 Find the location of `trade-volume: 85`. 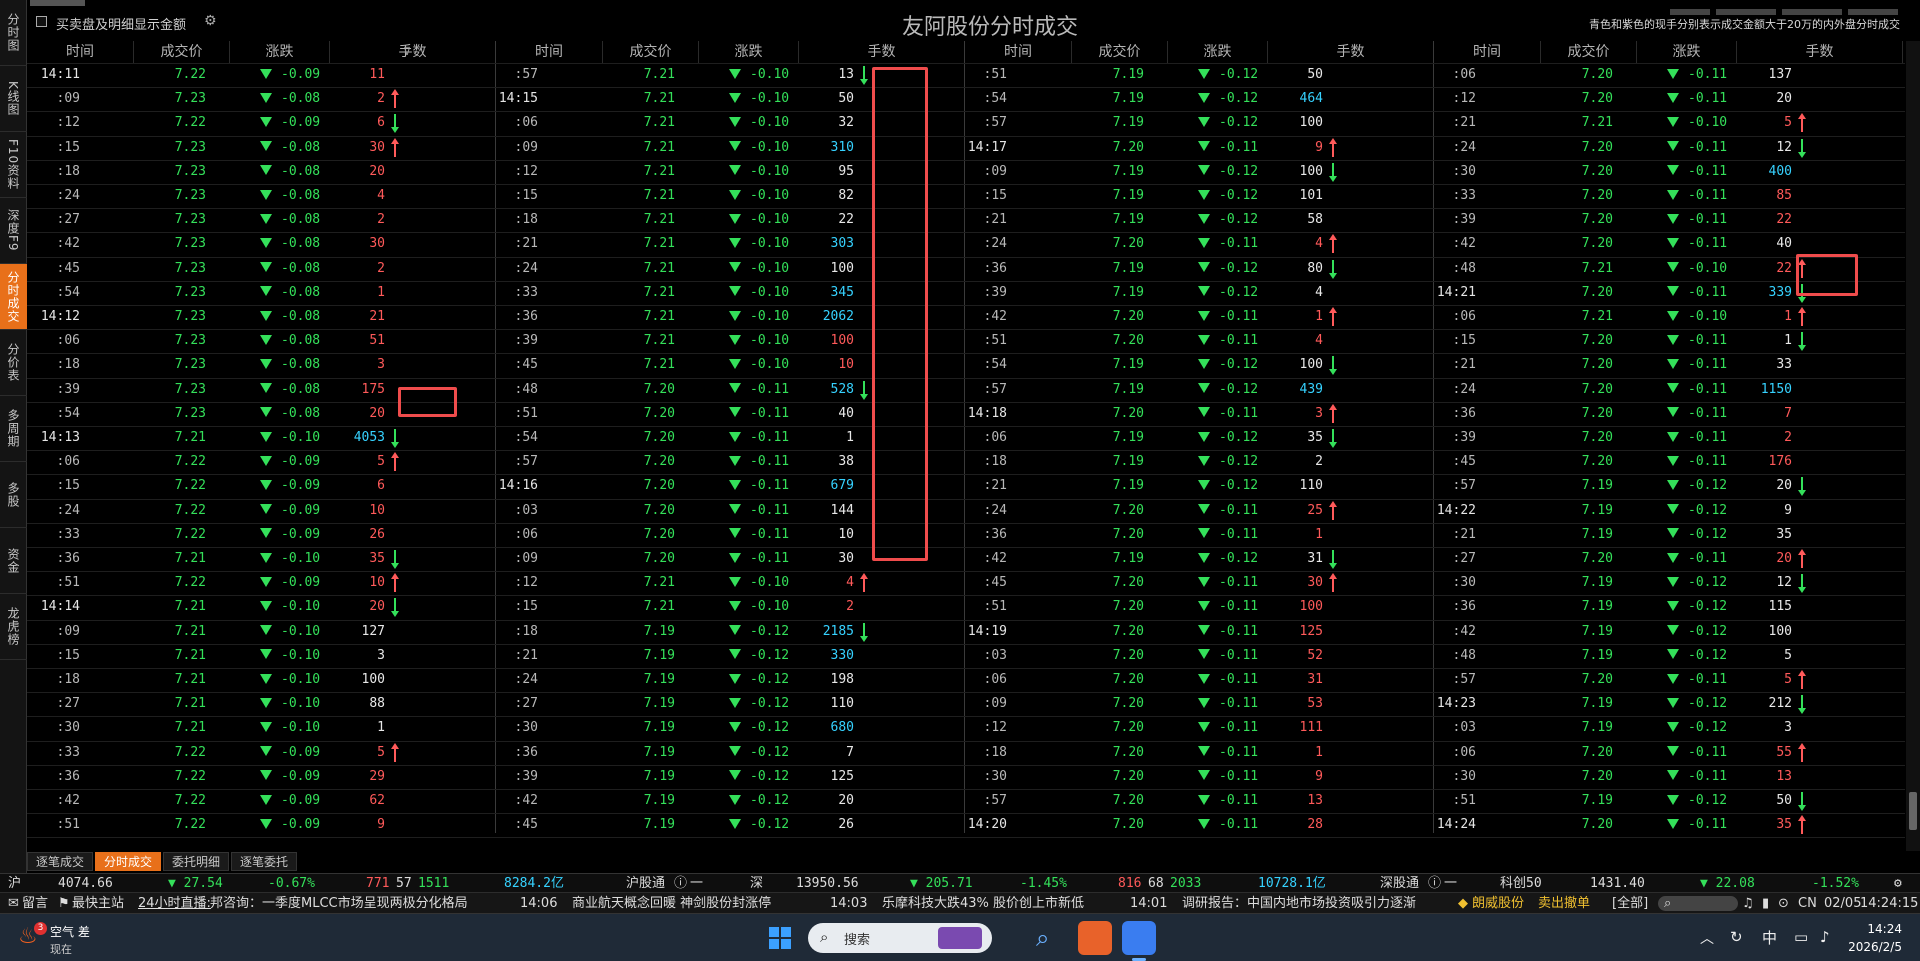

trade-volume: 85 is located at coordinates (1764, 196).